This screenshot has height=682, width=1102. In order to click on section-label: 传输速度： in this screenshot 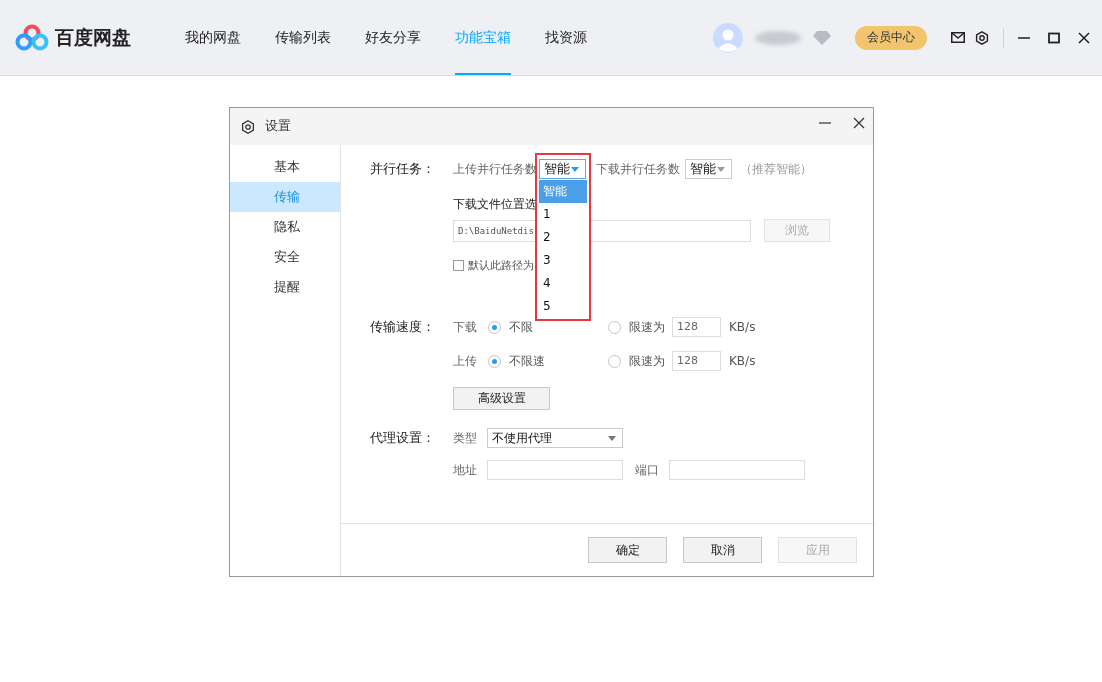, I will do `click(403, 327)`.